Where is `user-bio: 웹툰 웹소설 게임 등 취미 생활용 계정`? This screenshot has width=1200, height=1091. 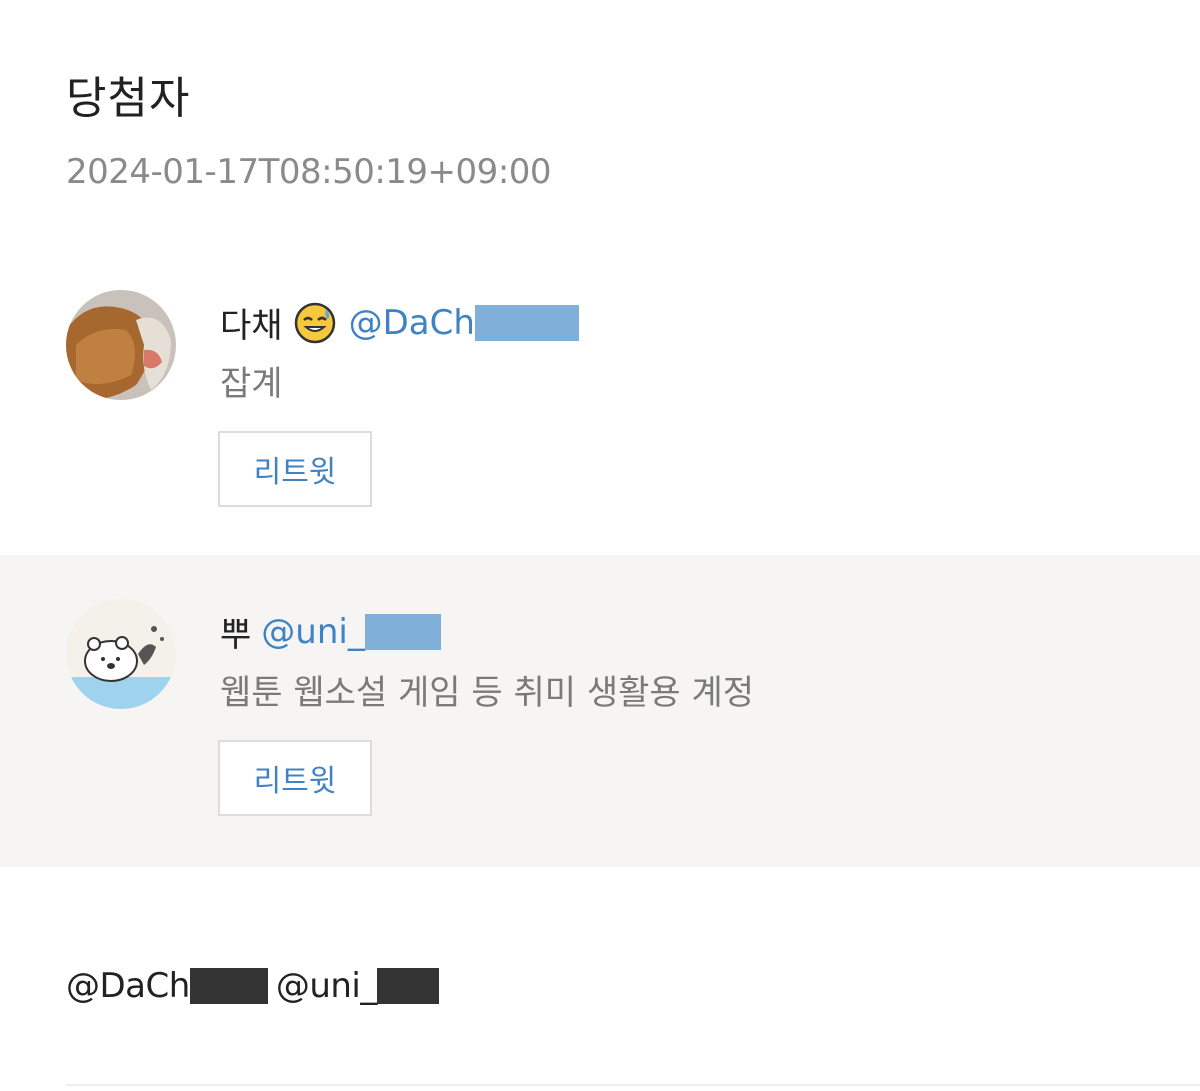 user-bio: 웹툰 웹소설 게임 등 취미 생활용 계정 is located at coordinates (487, 693).